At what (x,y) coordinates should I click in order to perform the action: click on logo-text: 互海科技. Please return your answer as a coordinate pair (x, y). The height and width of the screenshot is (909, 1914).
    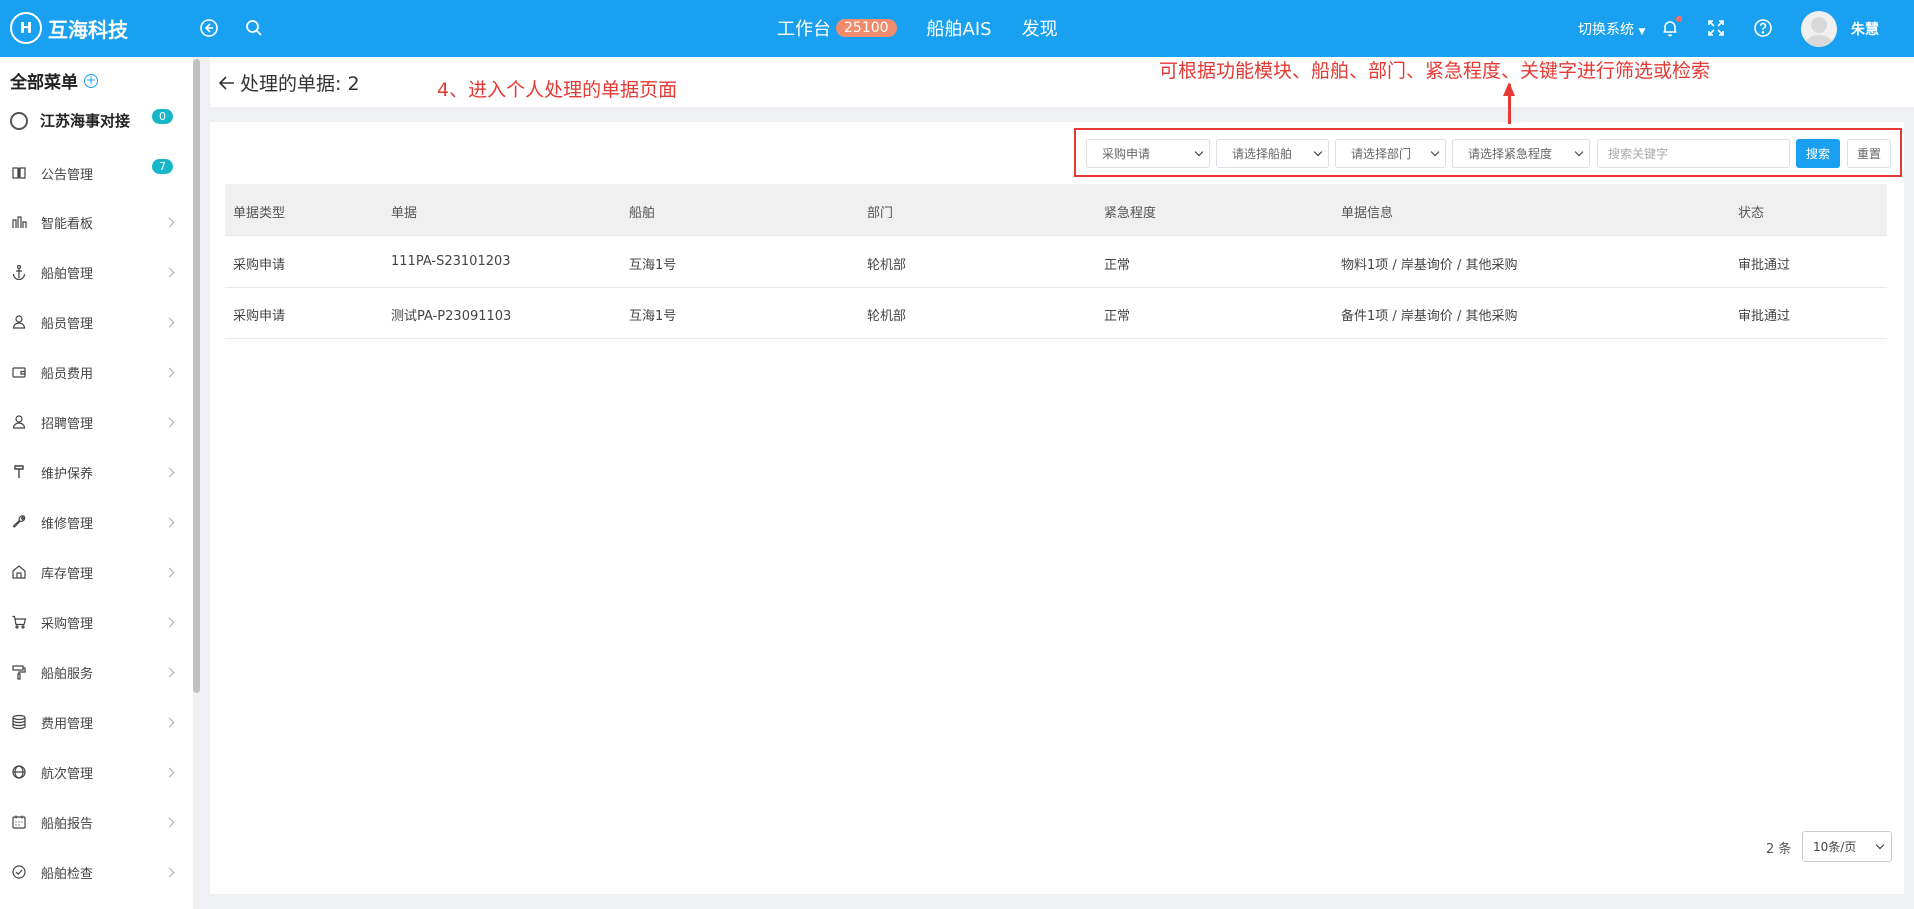
    Looking at the image, I should click on (88, 29).